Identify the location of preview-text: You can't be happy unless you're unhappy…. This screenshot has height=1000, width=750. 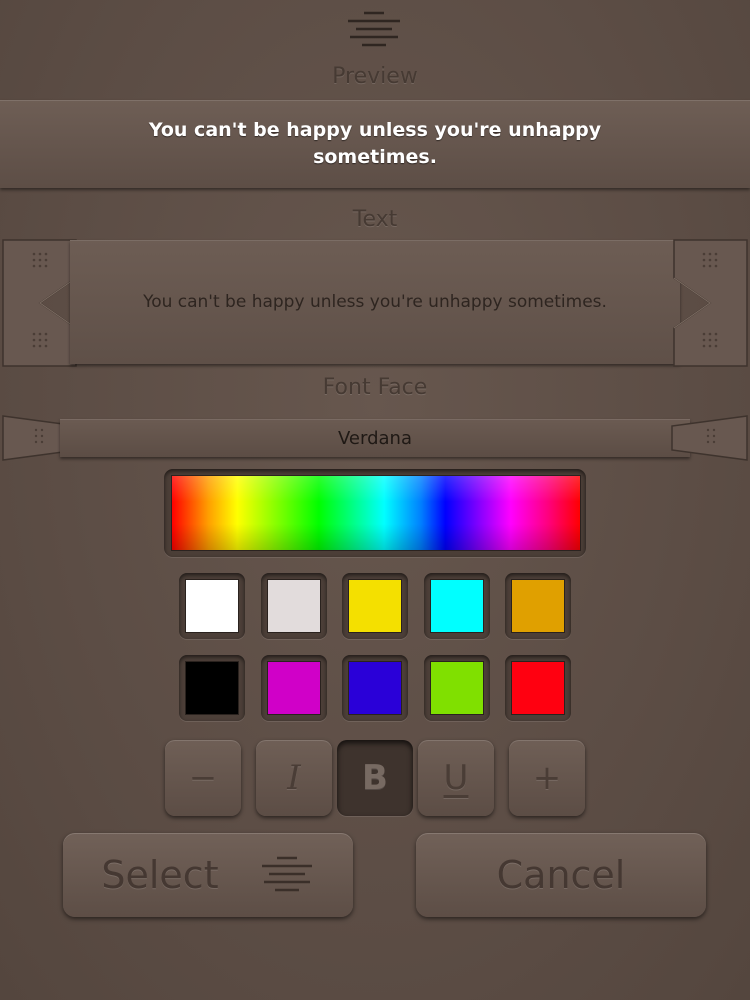
(375, 143).